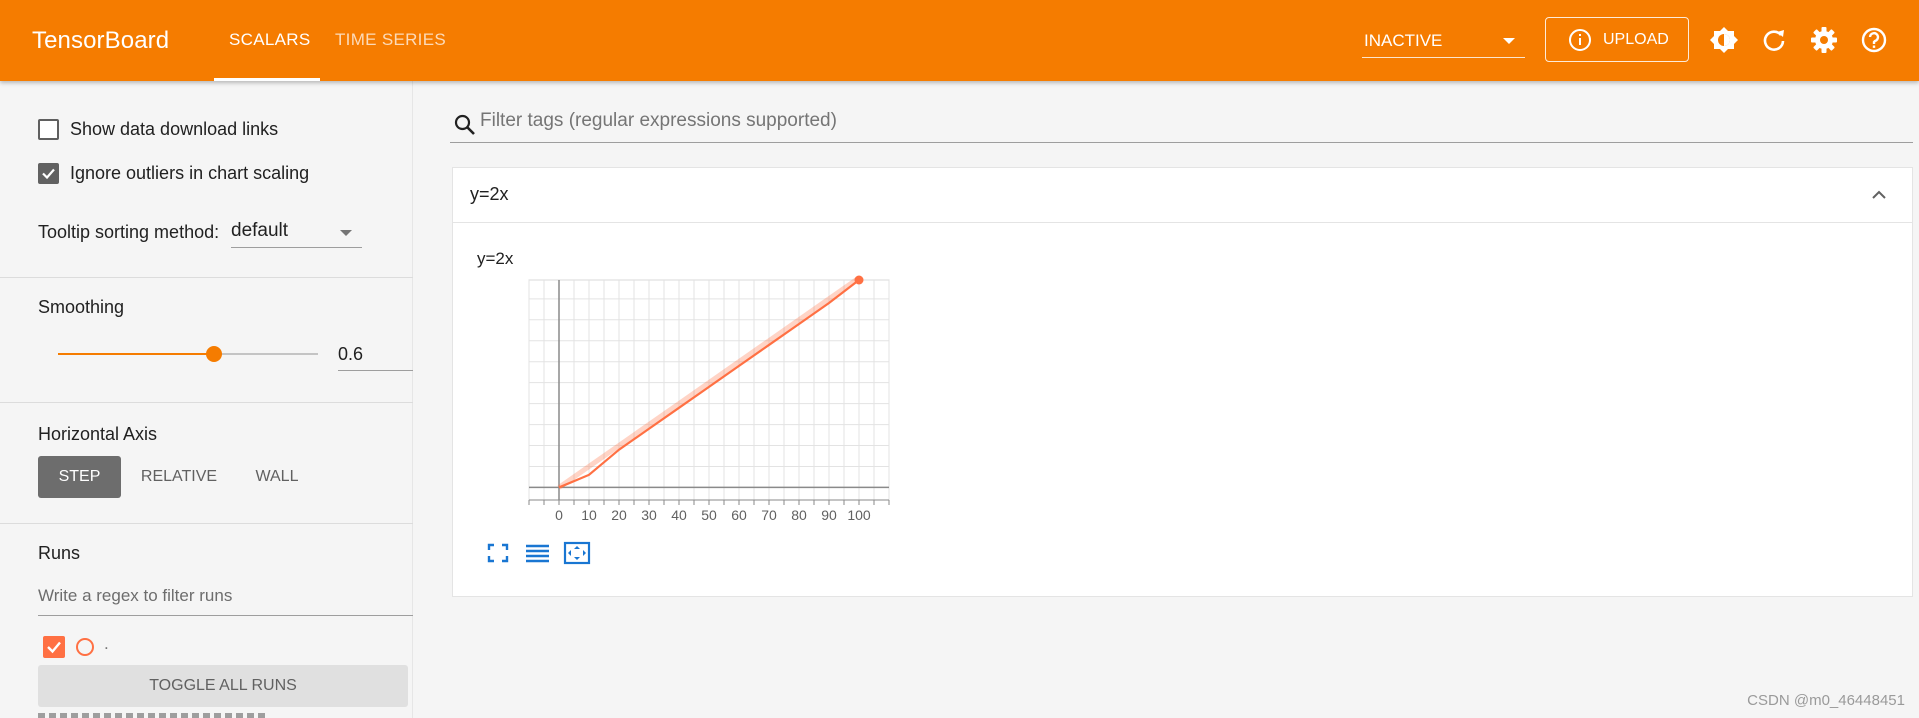 Image resolution: width=1919 pixels, height=718 pixels. What do you see at coordinates (589, 515) in the screenshot?
I see `x-tick-label: 10` at bounding box center [589, 515].